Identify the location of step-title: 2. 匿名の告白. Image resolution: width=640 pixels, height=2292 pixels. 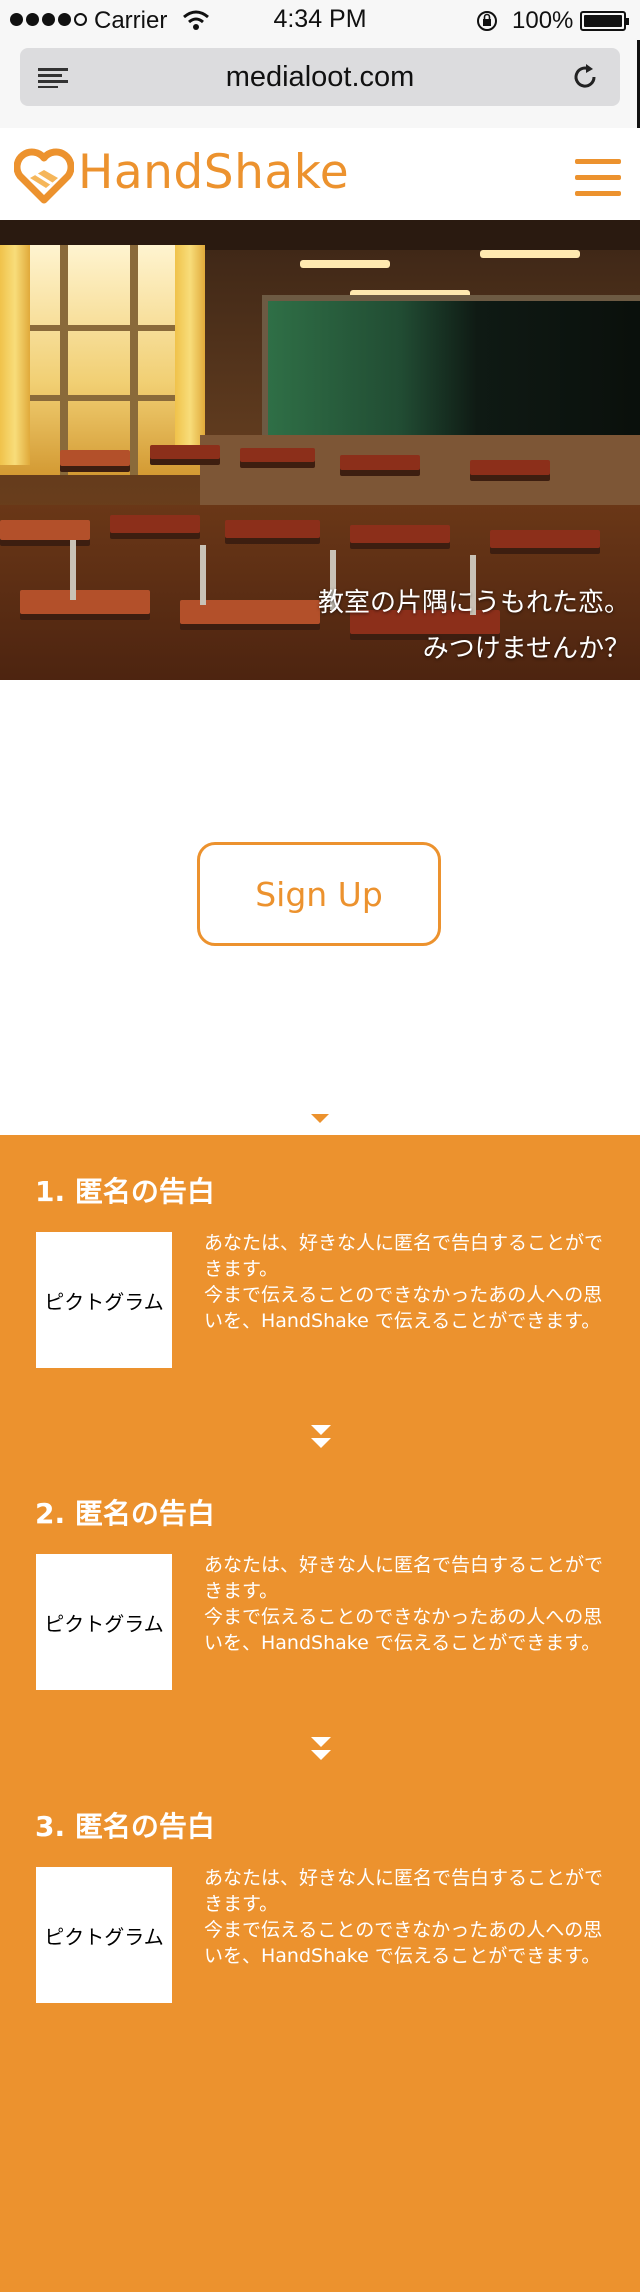
(125, 1513).